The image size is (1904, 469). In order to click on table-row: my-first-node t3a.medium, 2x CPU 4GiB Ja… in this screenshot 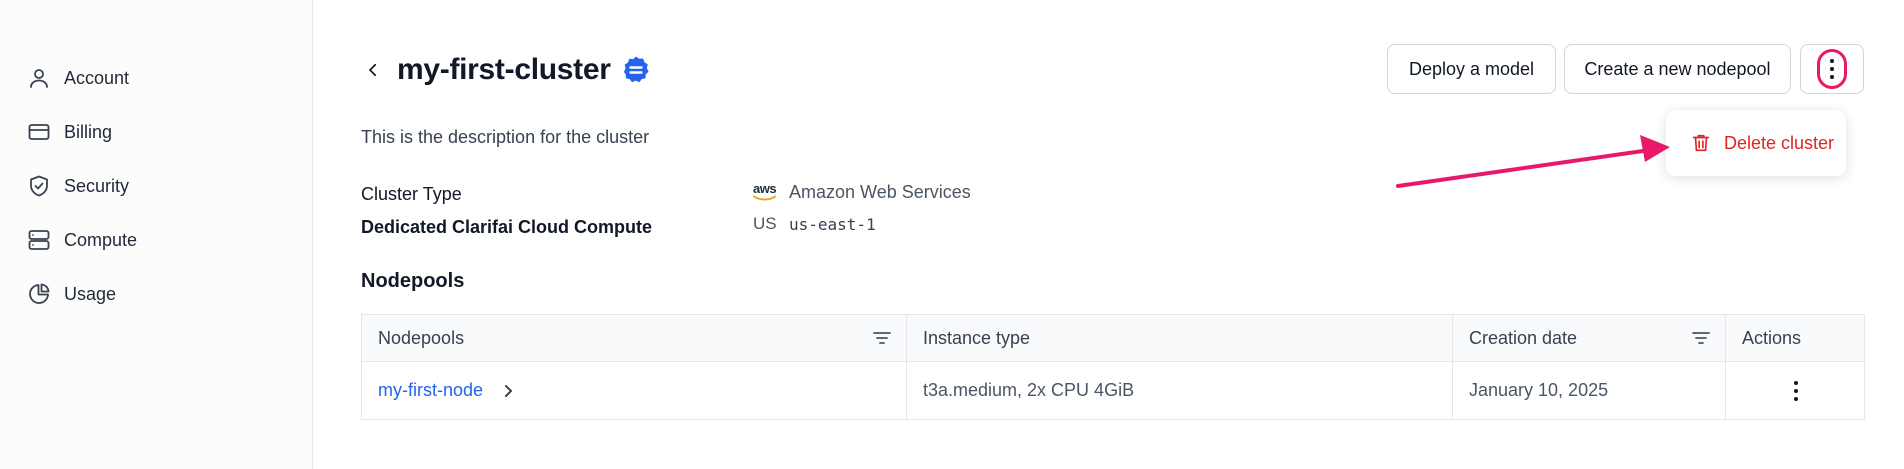, I will do `click(1113, 390)`.